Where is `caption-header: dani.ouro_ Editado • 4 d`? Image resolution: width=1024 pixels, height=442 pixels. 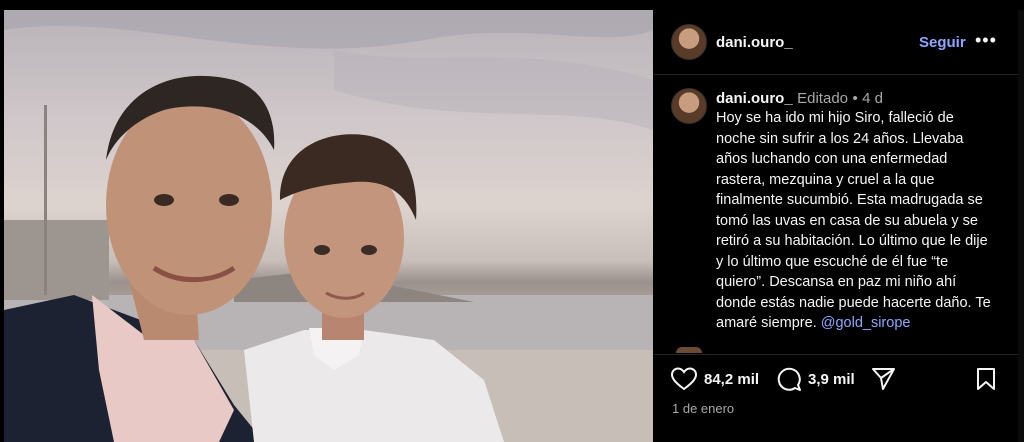
caption-header: dani.ouro_ Editado • 4 d is located at coordinates (799, 99).